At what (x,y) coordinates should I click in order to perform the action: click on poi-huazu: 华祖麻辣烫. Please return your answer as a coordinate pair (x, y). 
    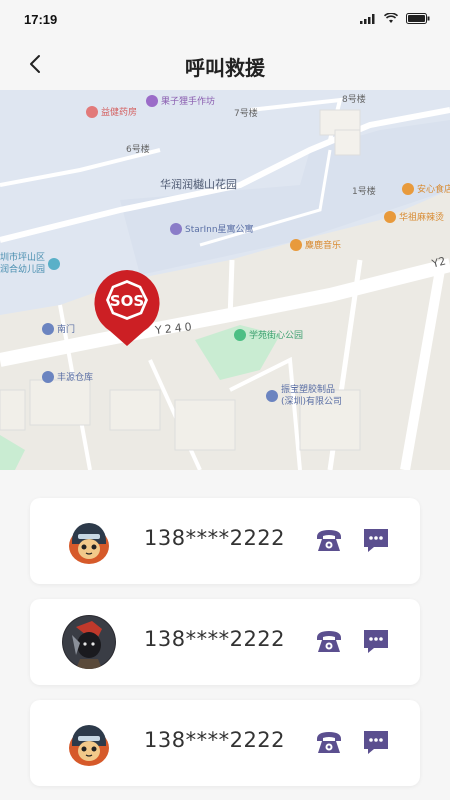
    Looking at the image, I should click on (414, 216).